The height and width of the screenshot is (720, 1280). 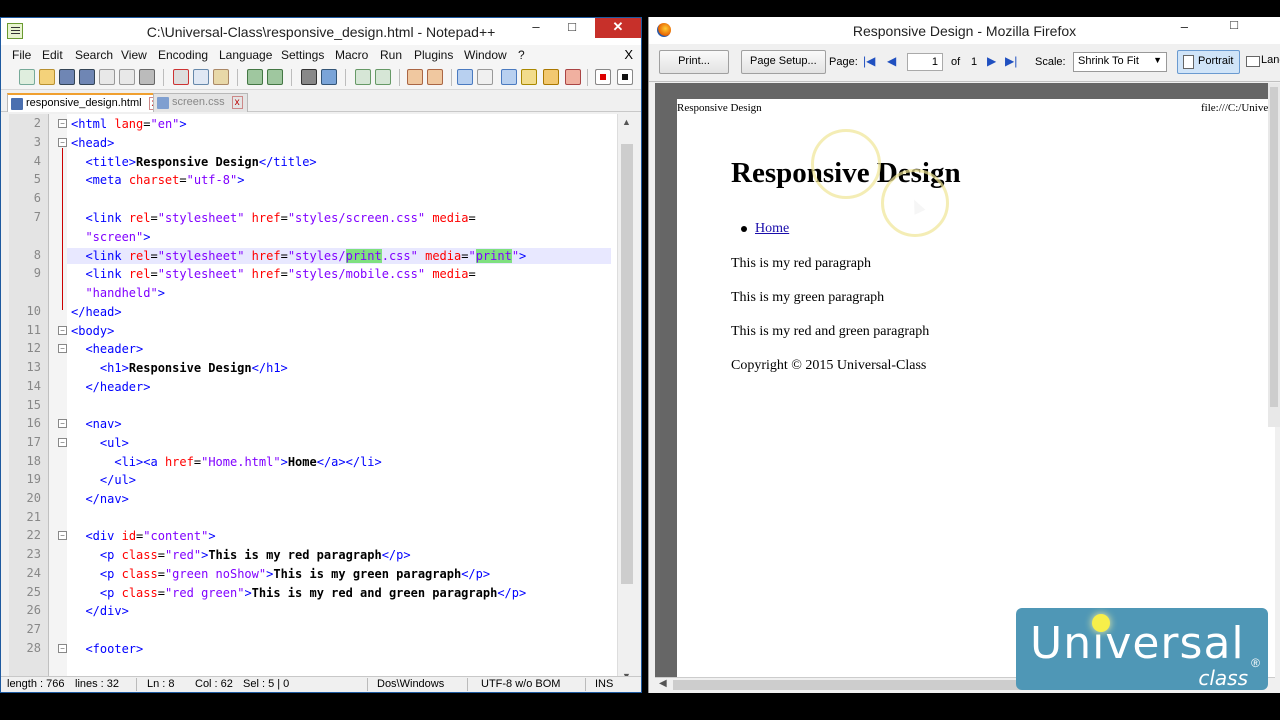 What do you see at coordinates (1209, 62) in the screenshot?
I see `portrait-button: Portrait` at bounding box center [1209, 62].